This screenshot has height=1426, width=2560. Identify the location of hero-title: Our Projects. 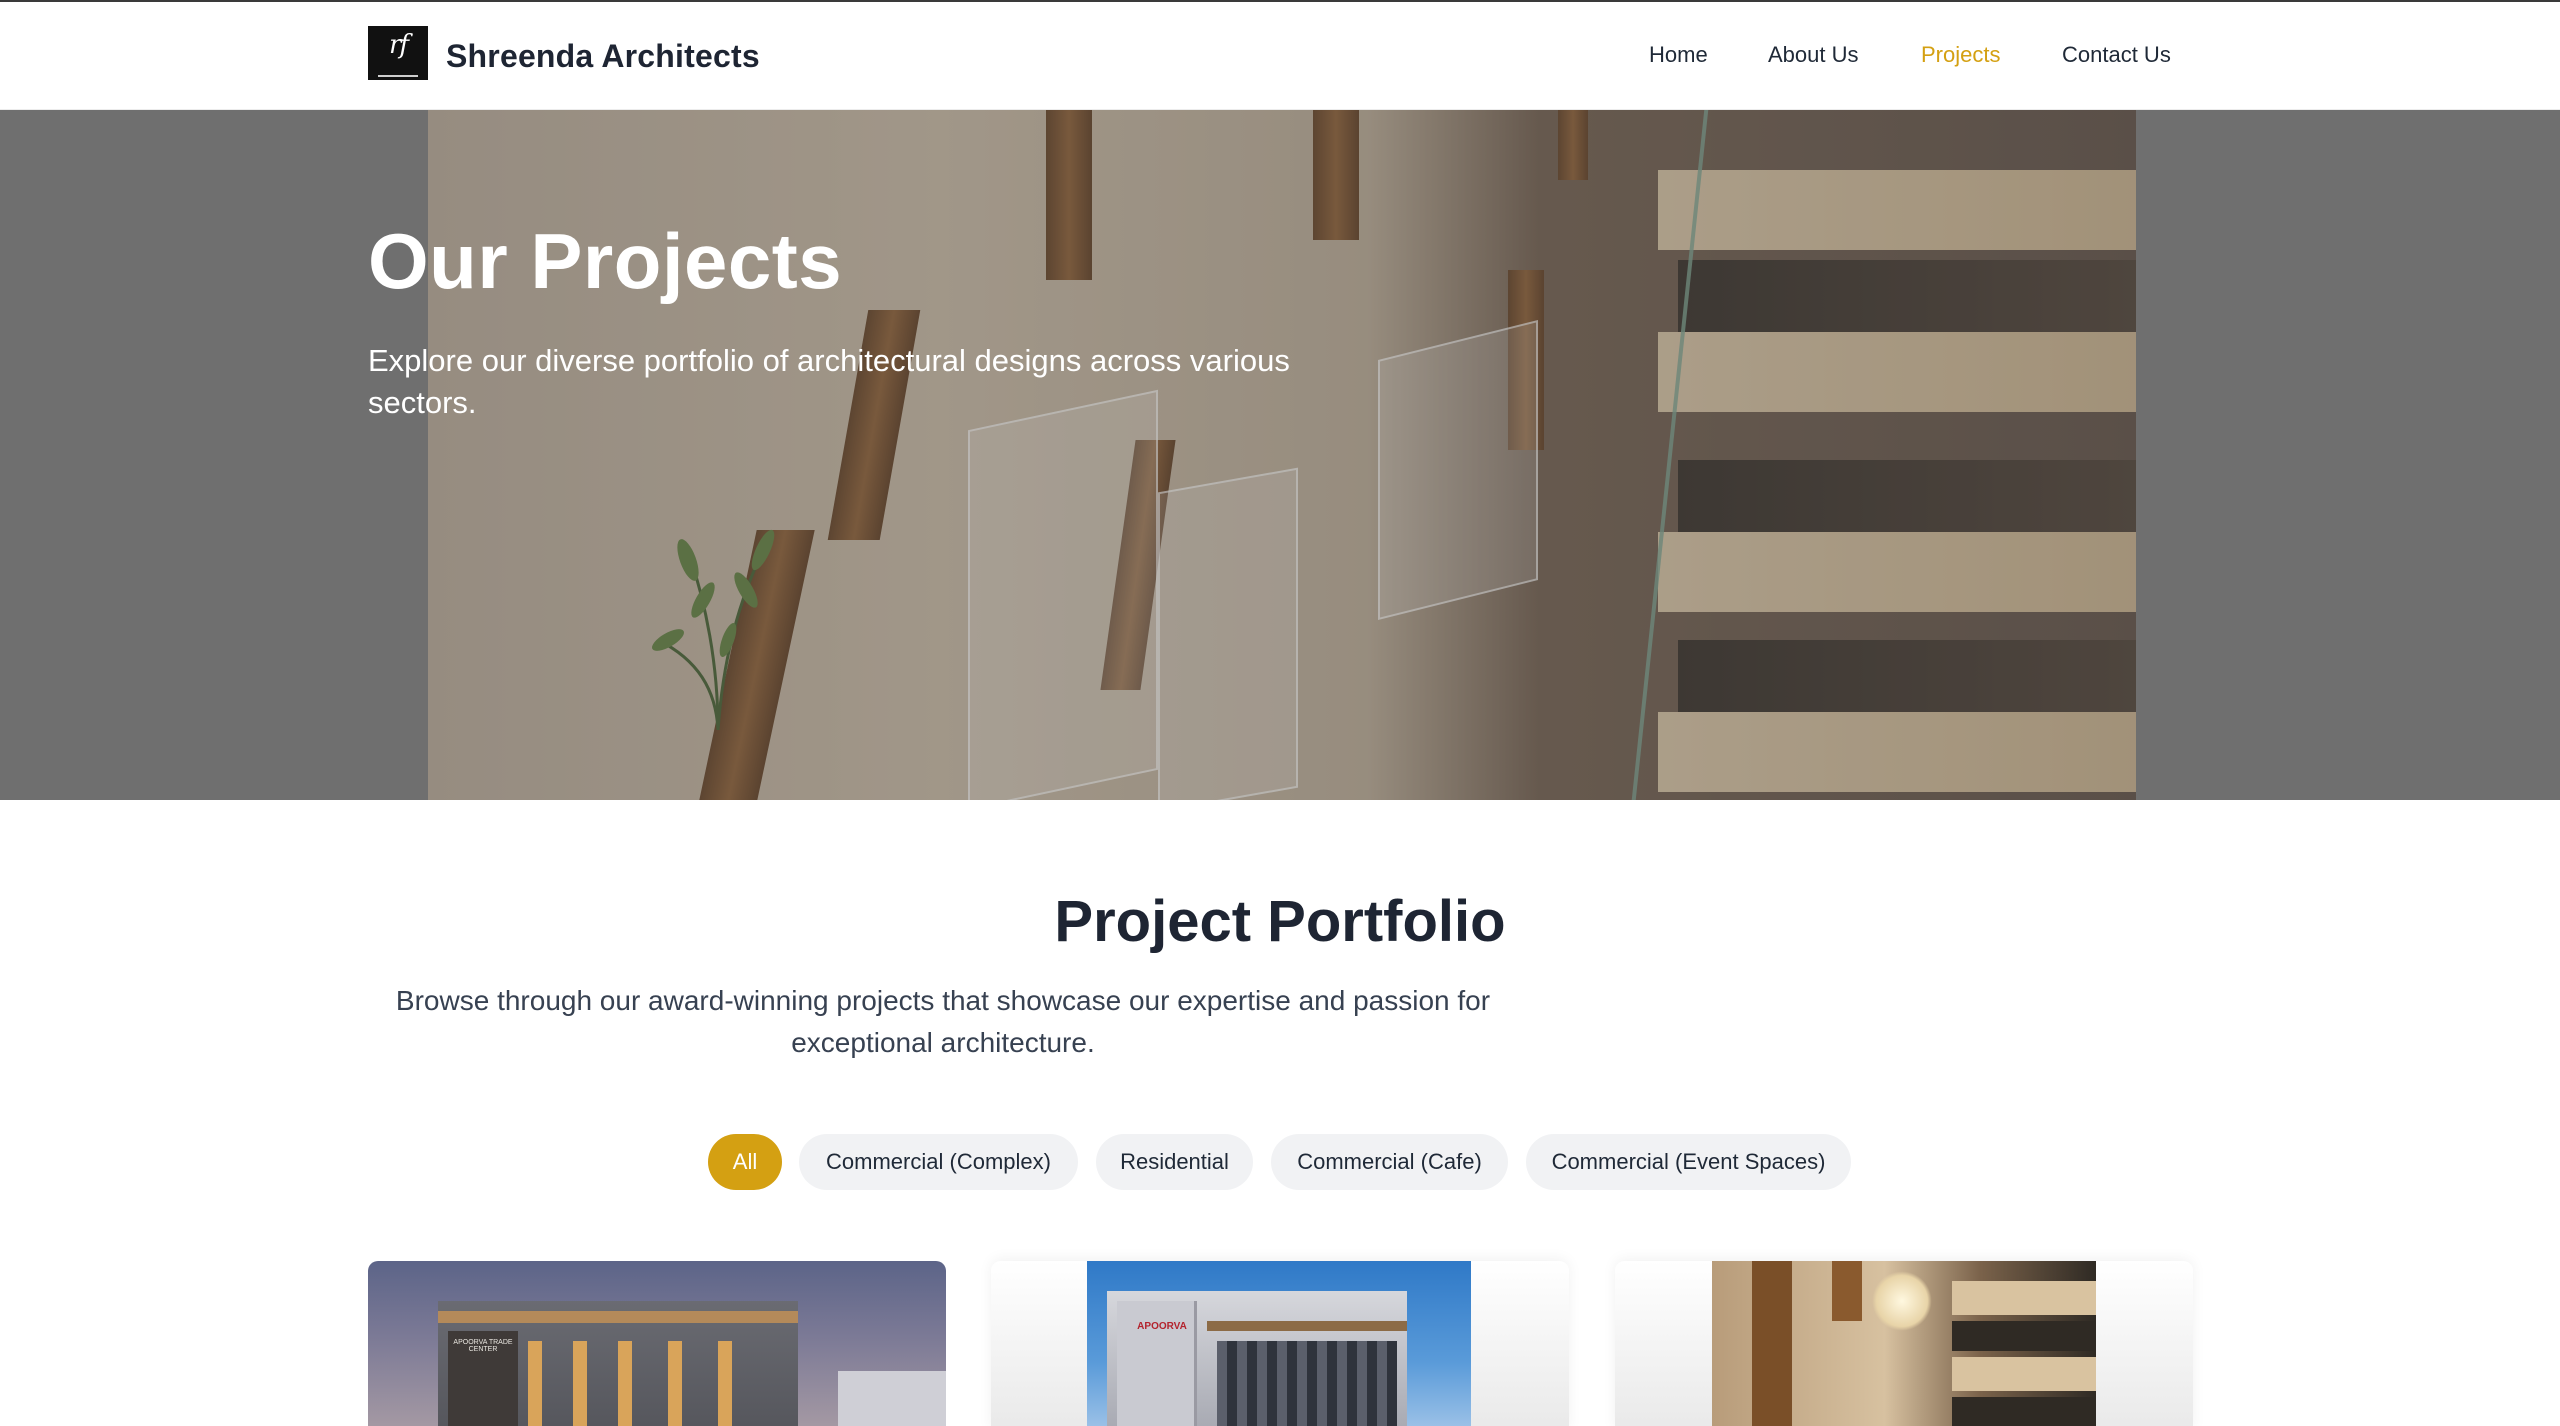
(605, 261).